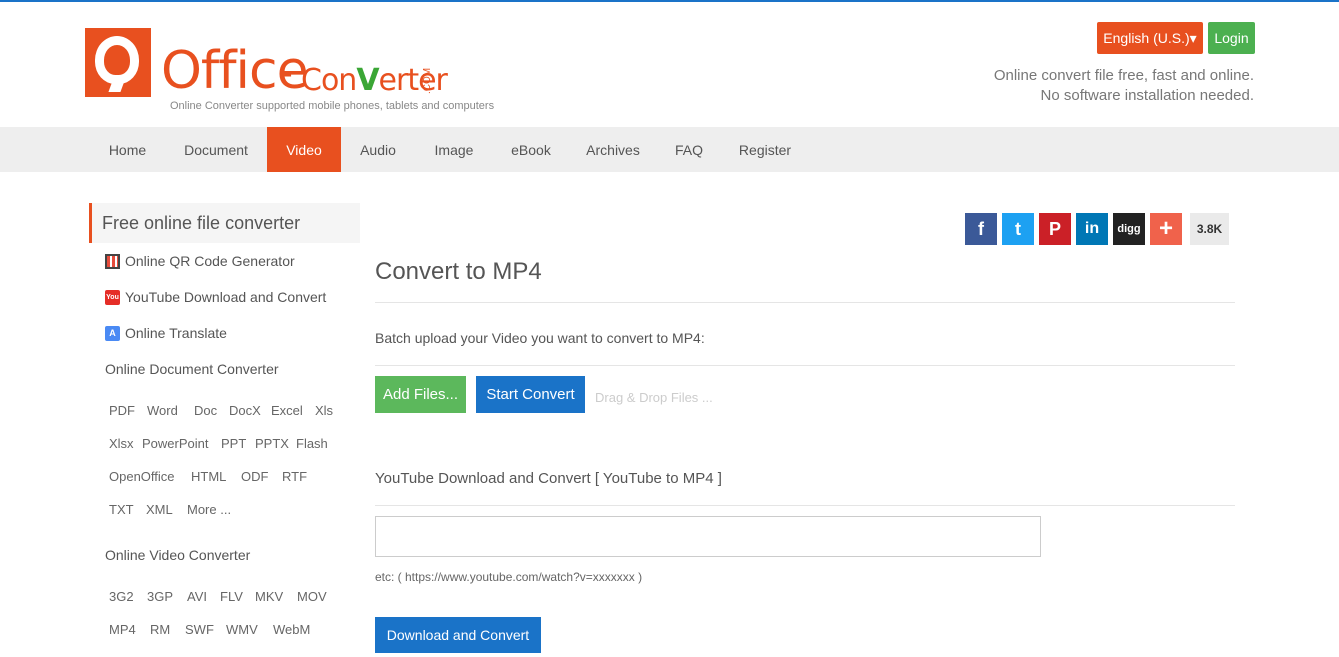 The height and width of the screenshot is (657, 1339). Describe the element at coordinates (233, 443) in the screenshot. I see `format-link: PPT` at that location.